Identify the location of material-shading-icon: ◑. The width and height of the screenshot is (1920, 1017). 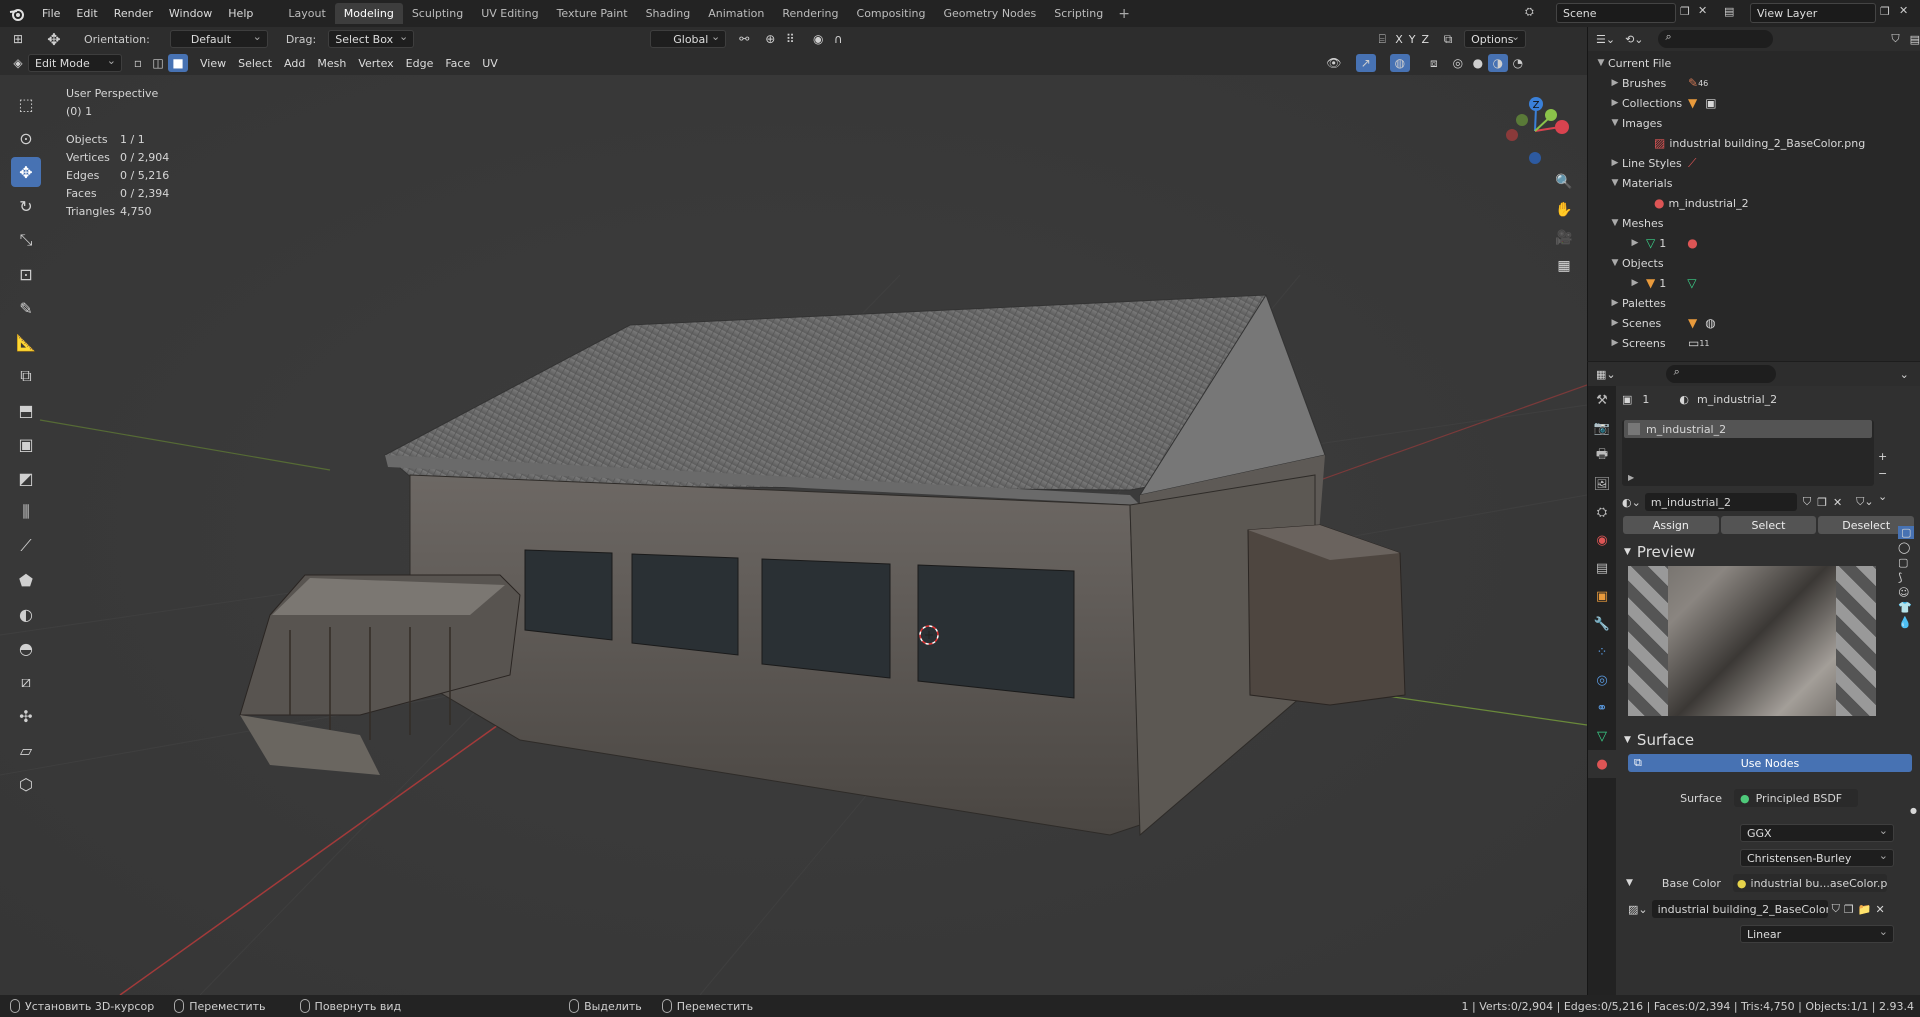
(1497, 63).